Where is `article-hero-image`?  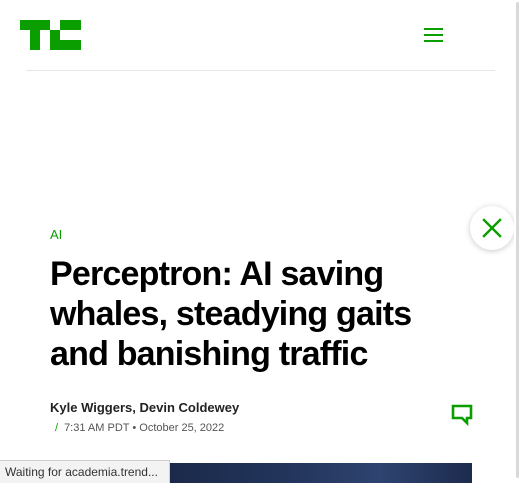
article-hero-image is located at coordinates (321, 473).